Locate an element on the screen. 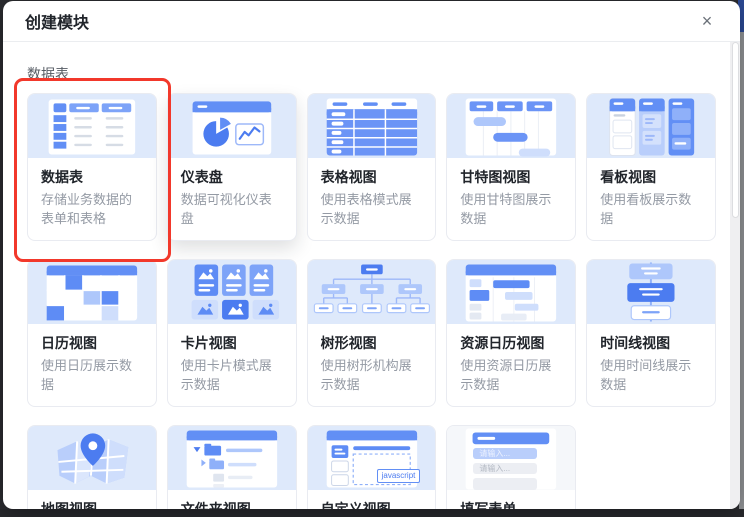 The height and width of the screenshot is (517, 744). card-title: 地图视图 is located at coordinates (69, 505).